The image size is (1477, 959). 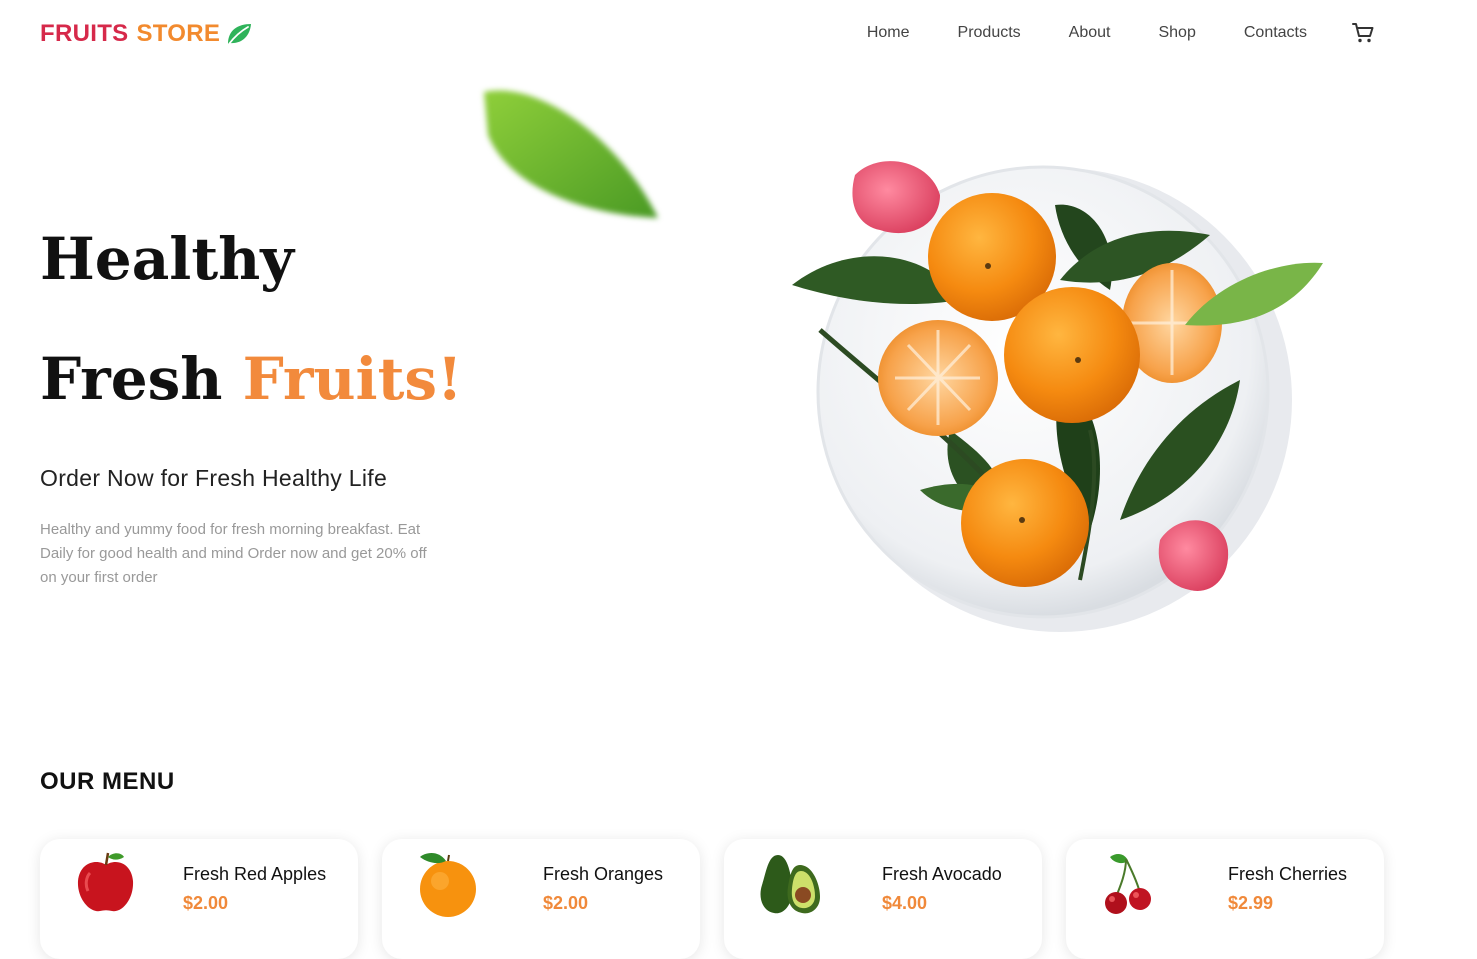 What do you see at coordinates (603, 874) in the screenshot?
I see `product-name: Fresh Oranges` at bounding box center [603, 874].